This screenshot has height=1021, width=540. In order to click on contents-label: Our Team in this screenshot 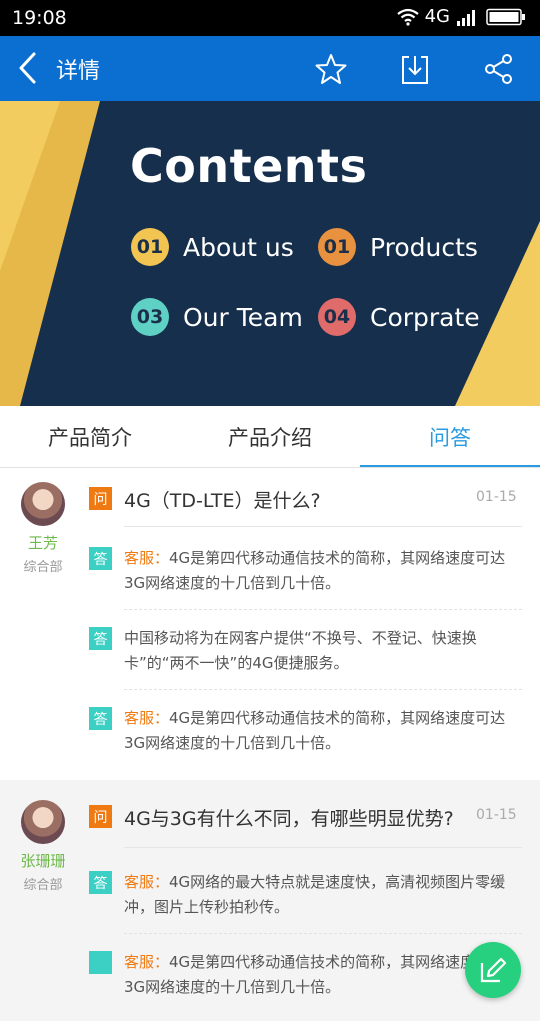, I will do `click(243, 317)`.